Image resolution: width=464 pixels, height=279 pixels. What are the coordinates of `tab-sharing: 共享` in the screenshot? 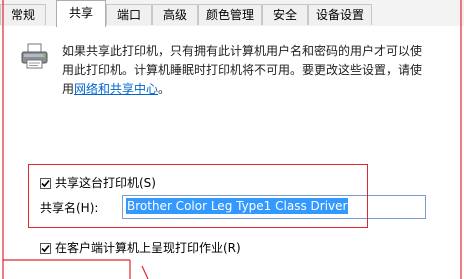 It's located at (81, 13).